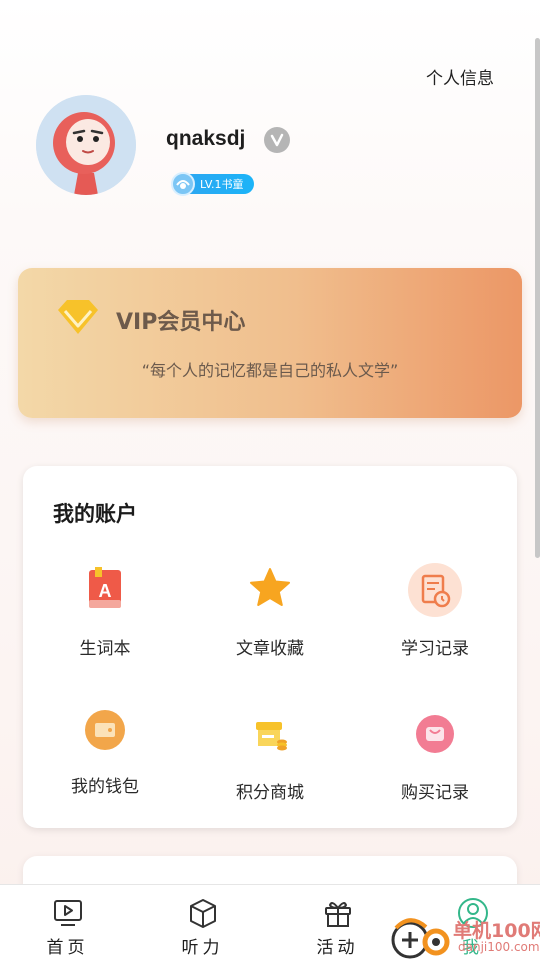 The height and width of the screenshot is (960, 540). What do you see at coordinates (337, 914) in the screenshot?
I see `gift-icon` at bounding box center [337, 914].